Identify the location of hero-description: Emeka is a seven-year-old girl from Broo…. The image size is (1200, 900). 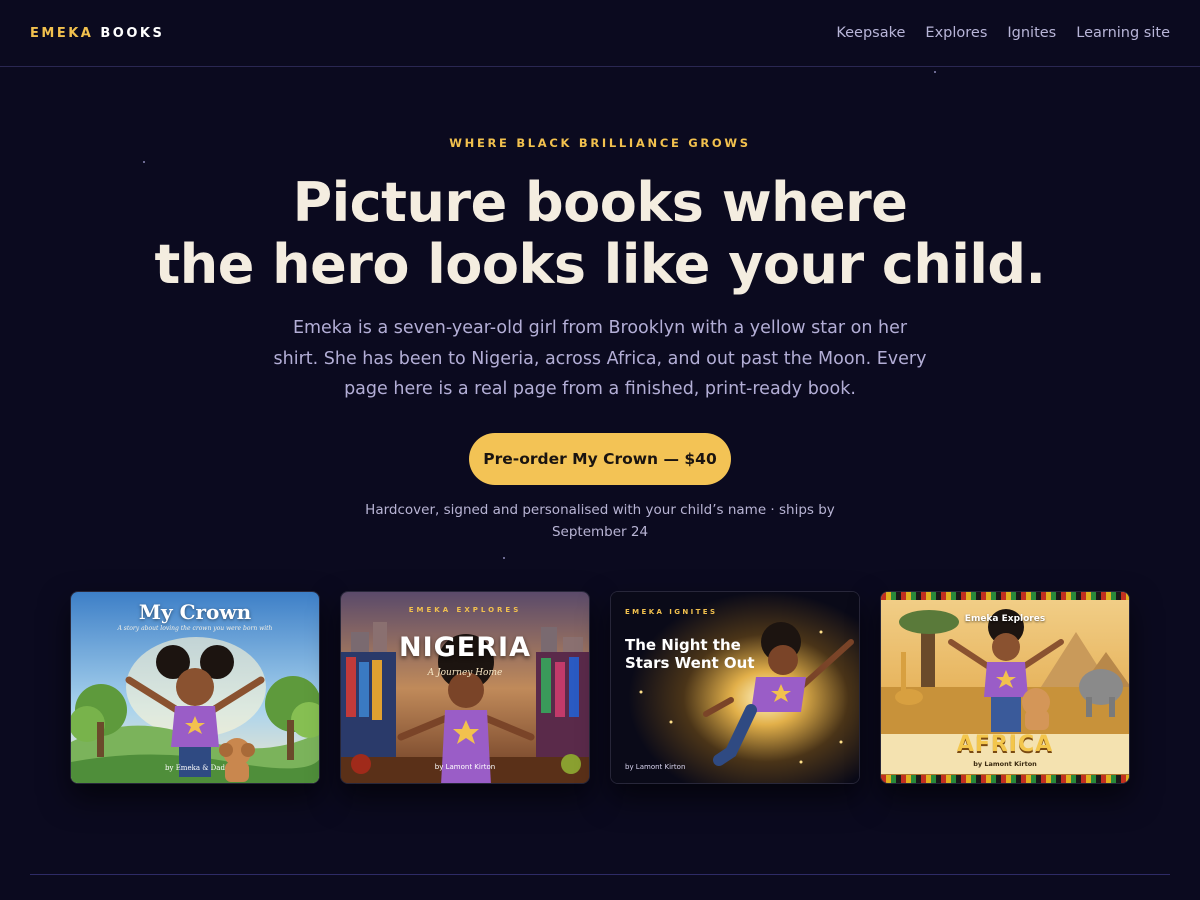
(600, 358).